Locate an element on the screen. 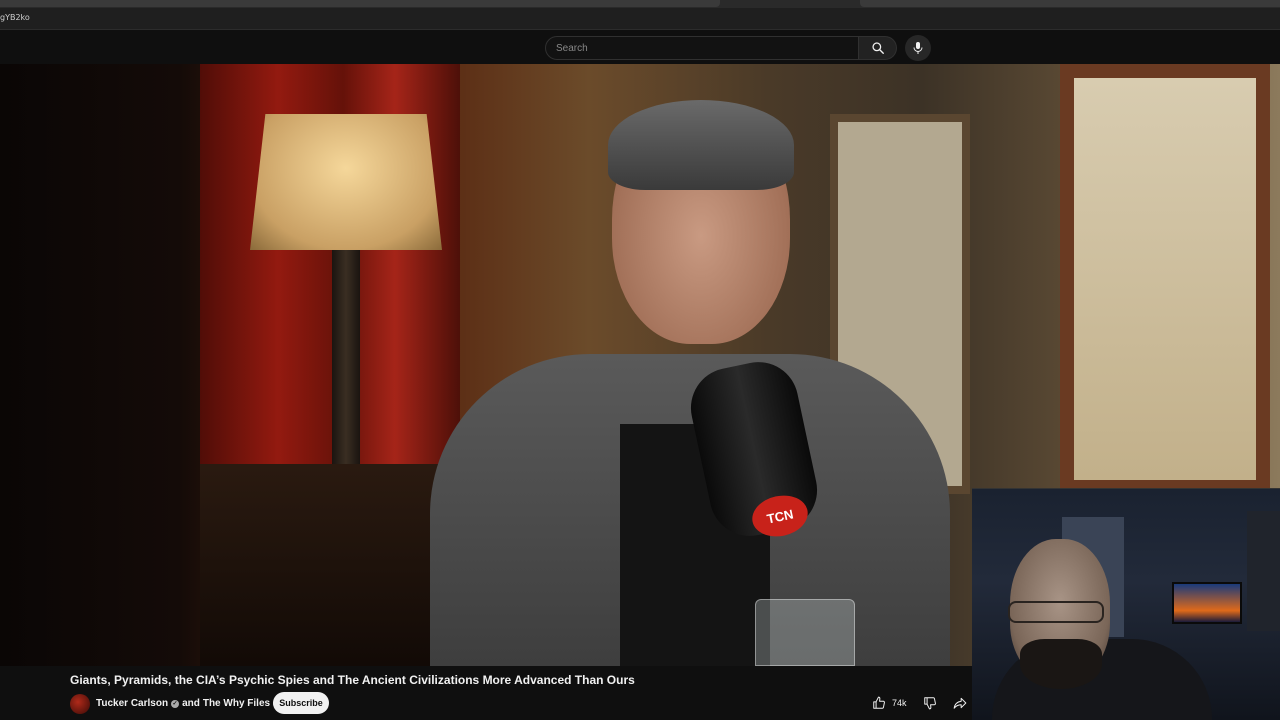 The width and height of the screenshot is (1280, 720). verified-check-icon: ✓ is located at coordinates (175, 703).